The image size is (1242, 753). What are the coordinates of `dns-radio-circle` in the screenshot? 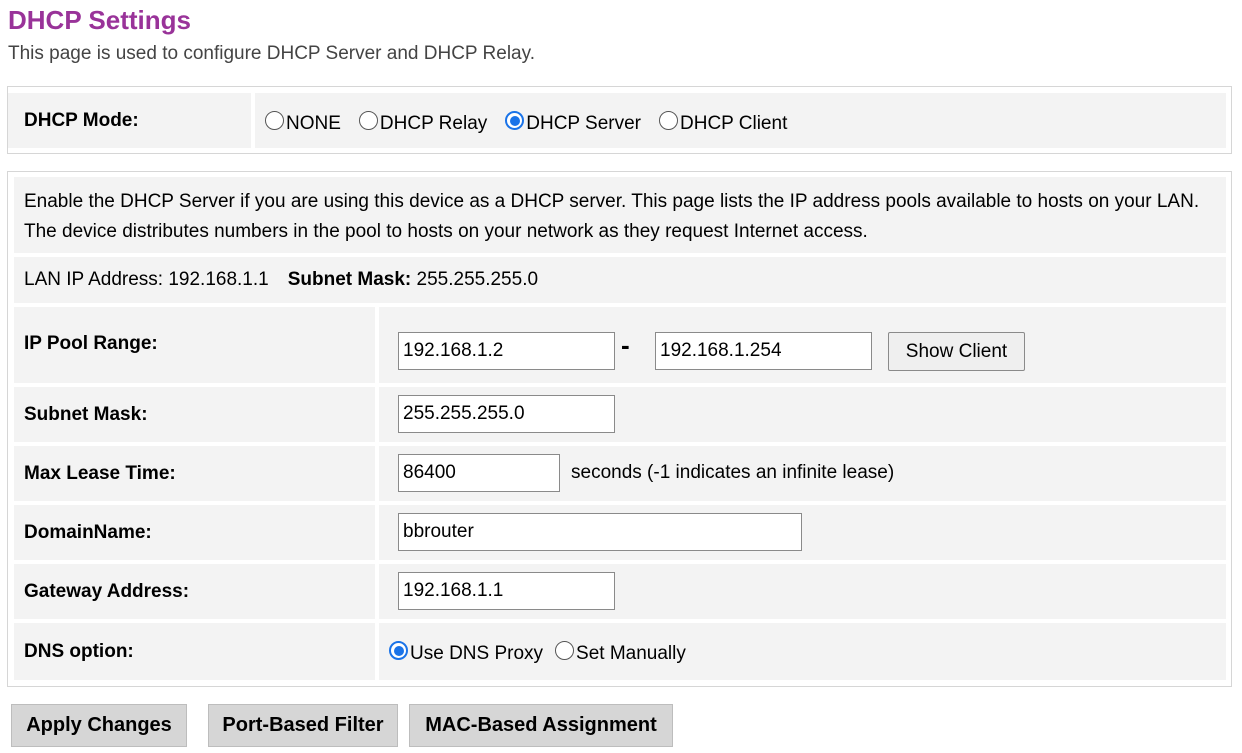 It's located at (565, 650).